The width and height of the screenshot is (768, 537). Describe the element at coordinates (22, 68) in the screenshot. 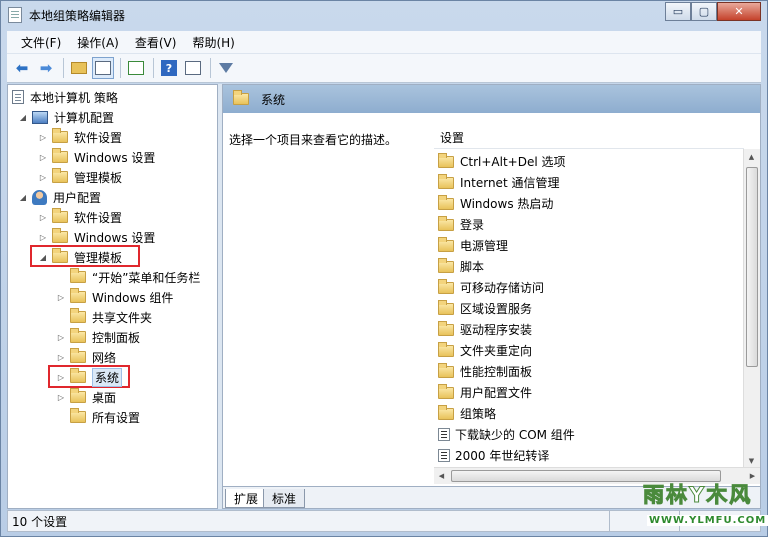

I see `back-arrow-icon: ⬅` at that location.